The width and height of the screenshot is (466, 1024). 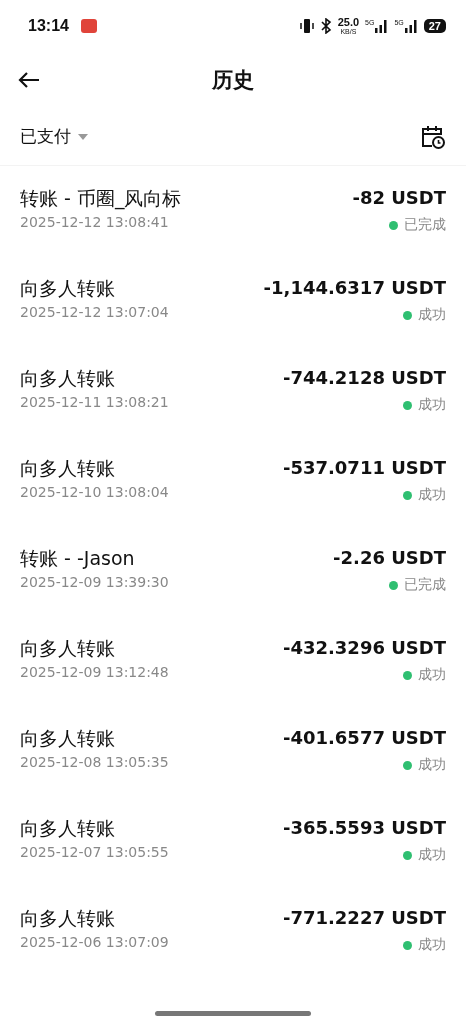 What do you see at coordinates (364, 648) in the screenshot?
I see `transaction-amount: -432.3296 USDT` at bounding box center [364, 648].